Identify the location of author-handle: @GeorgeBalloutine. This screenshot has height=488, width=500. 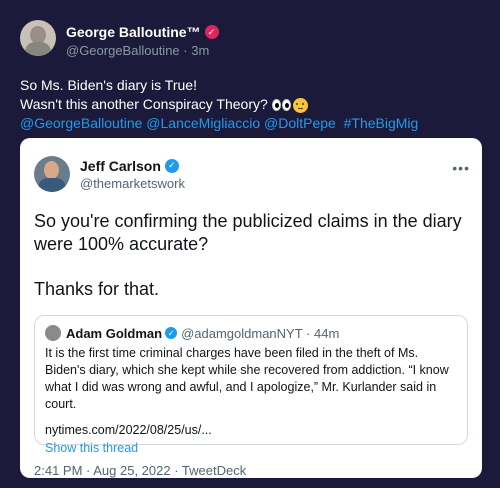
(123, 50).